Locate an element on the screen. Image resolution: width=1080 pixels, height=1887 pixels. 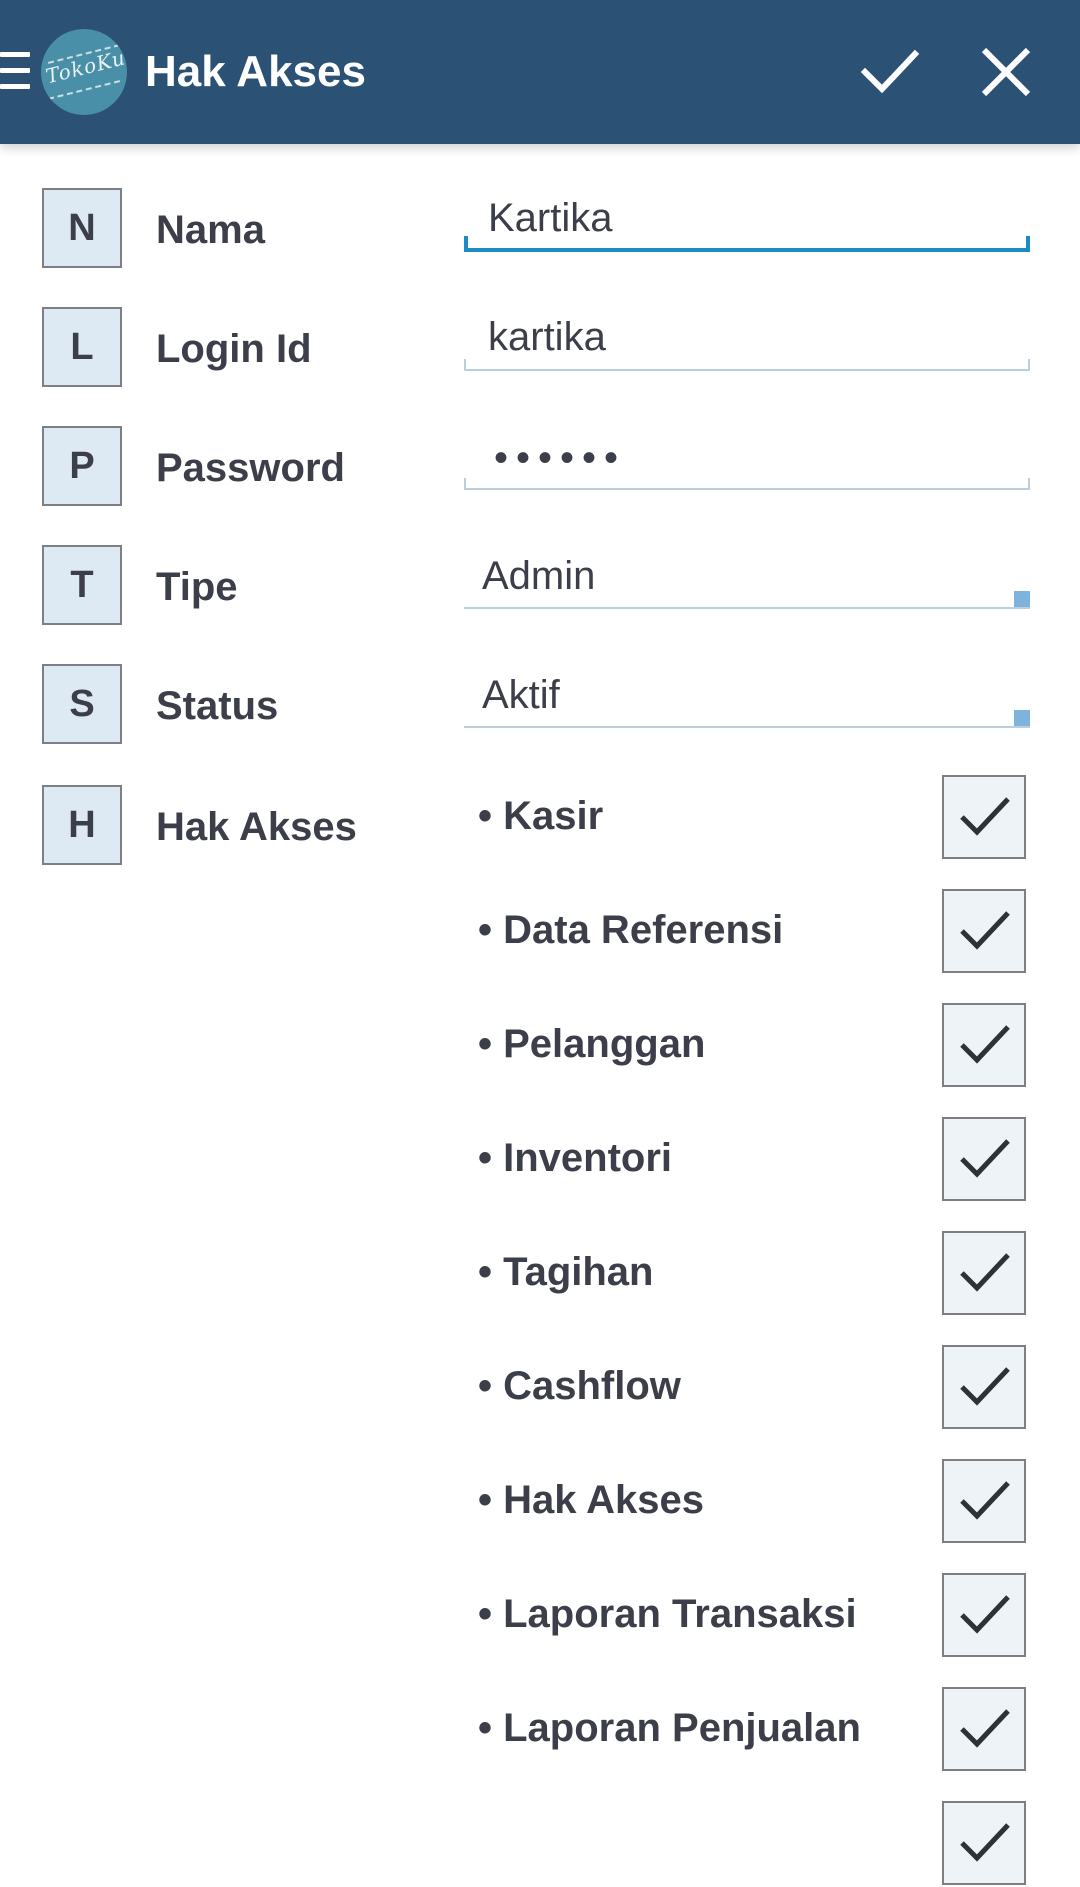
permission-item: • Inventori is located at coordinates (758, 1160).